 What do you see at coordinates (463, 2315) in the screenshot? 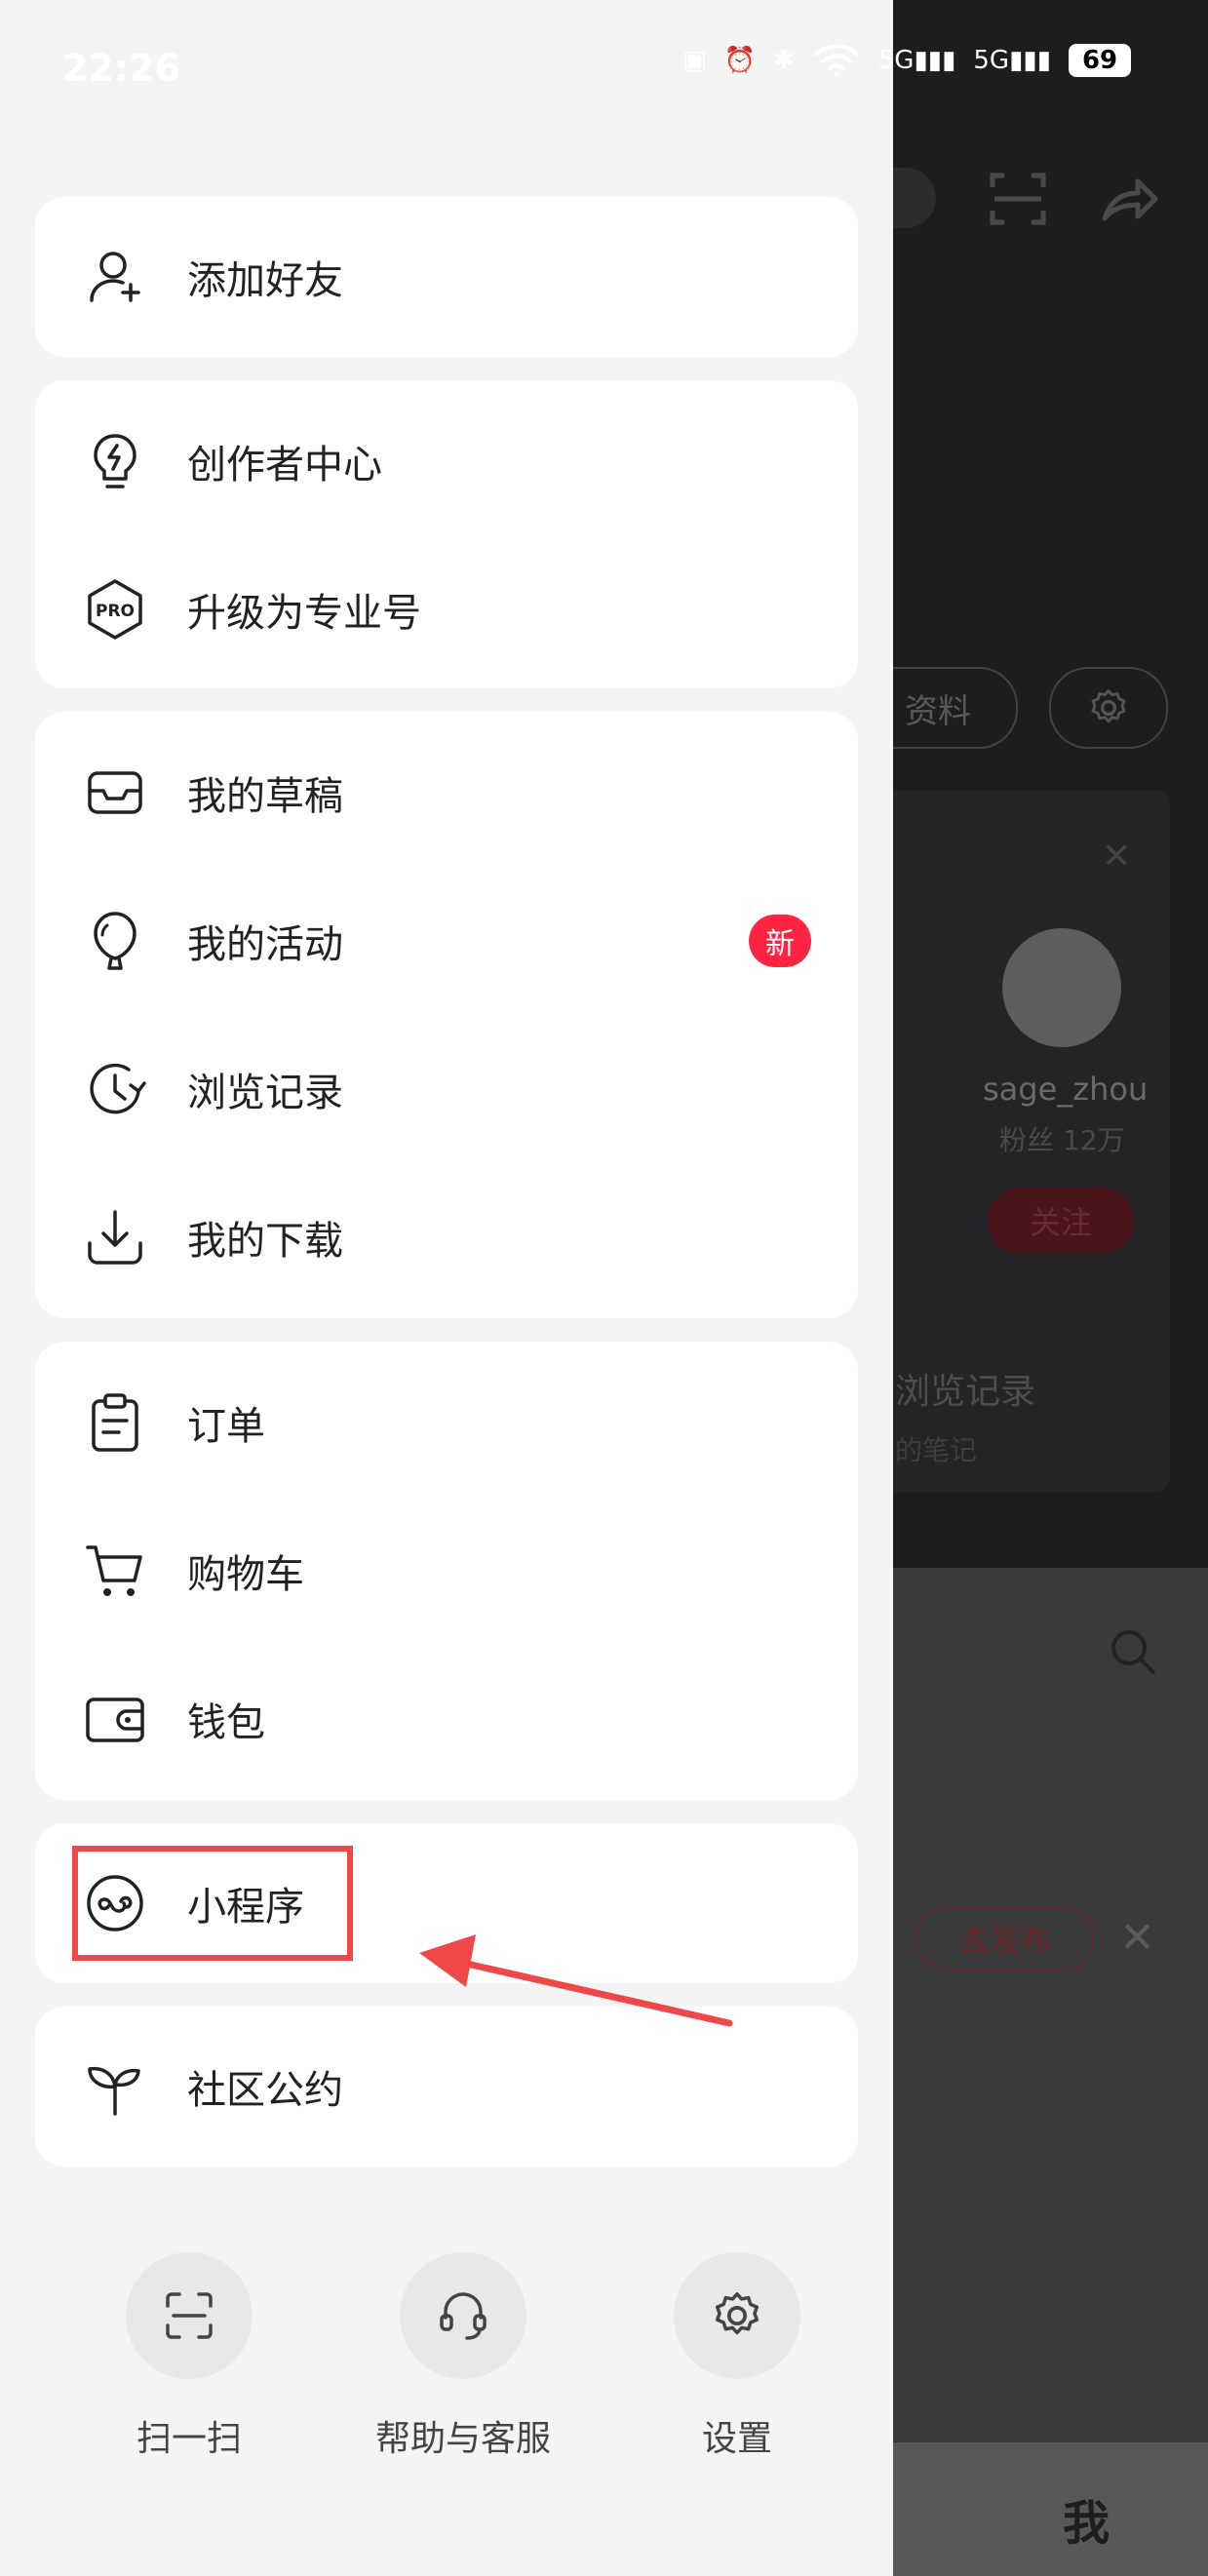
I see `headset-icon` at bounding box center [463, 2315].